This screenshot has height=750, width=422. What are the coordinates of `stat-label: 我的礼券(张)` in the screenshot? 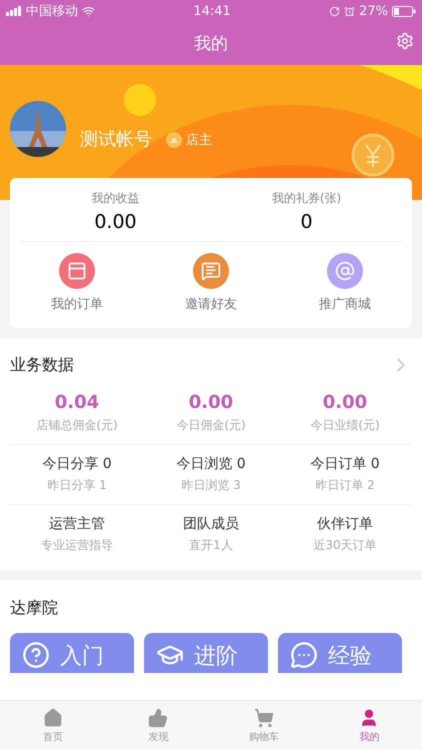 It's located at (307, 198).